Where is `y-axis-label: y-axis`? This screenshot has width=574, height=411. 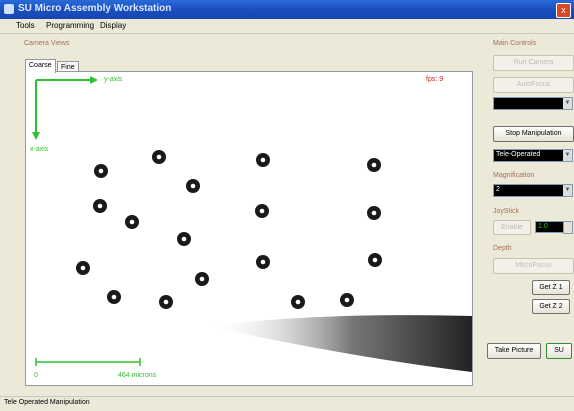
y-axis-label: y-axis is located at coordinates (113, 79).